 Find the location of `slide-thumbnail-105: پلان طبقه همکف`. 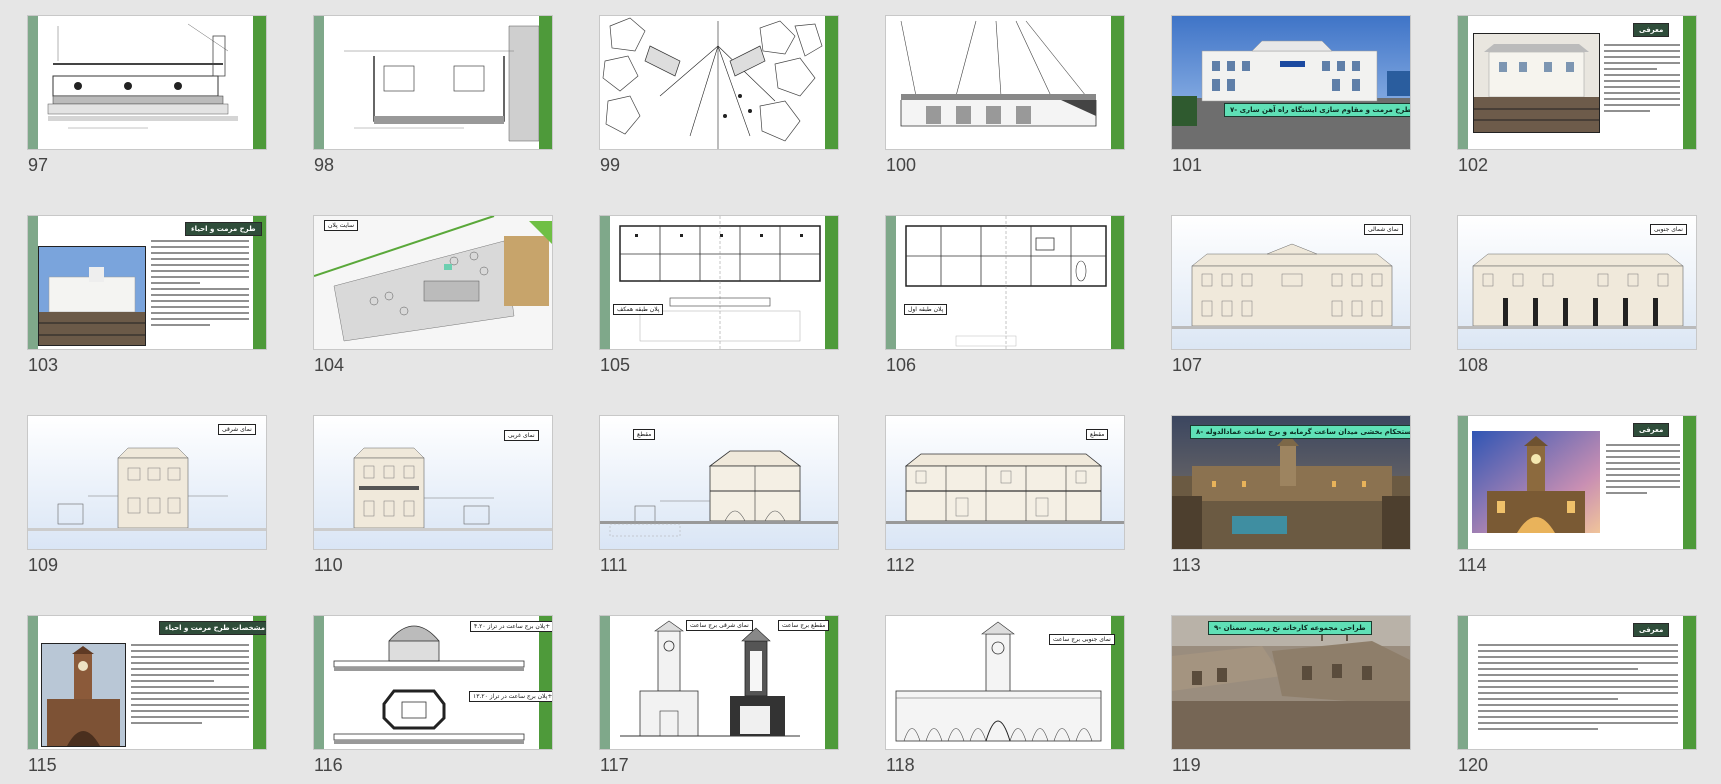

slide-thumbnail-105: پلان طبقه همکف is located at coordinates (719, 282).